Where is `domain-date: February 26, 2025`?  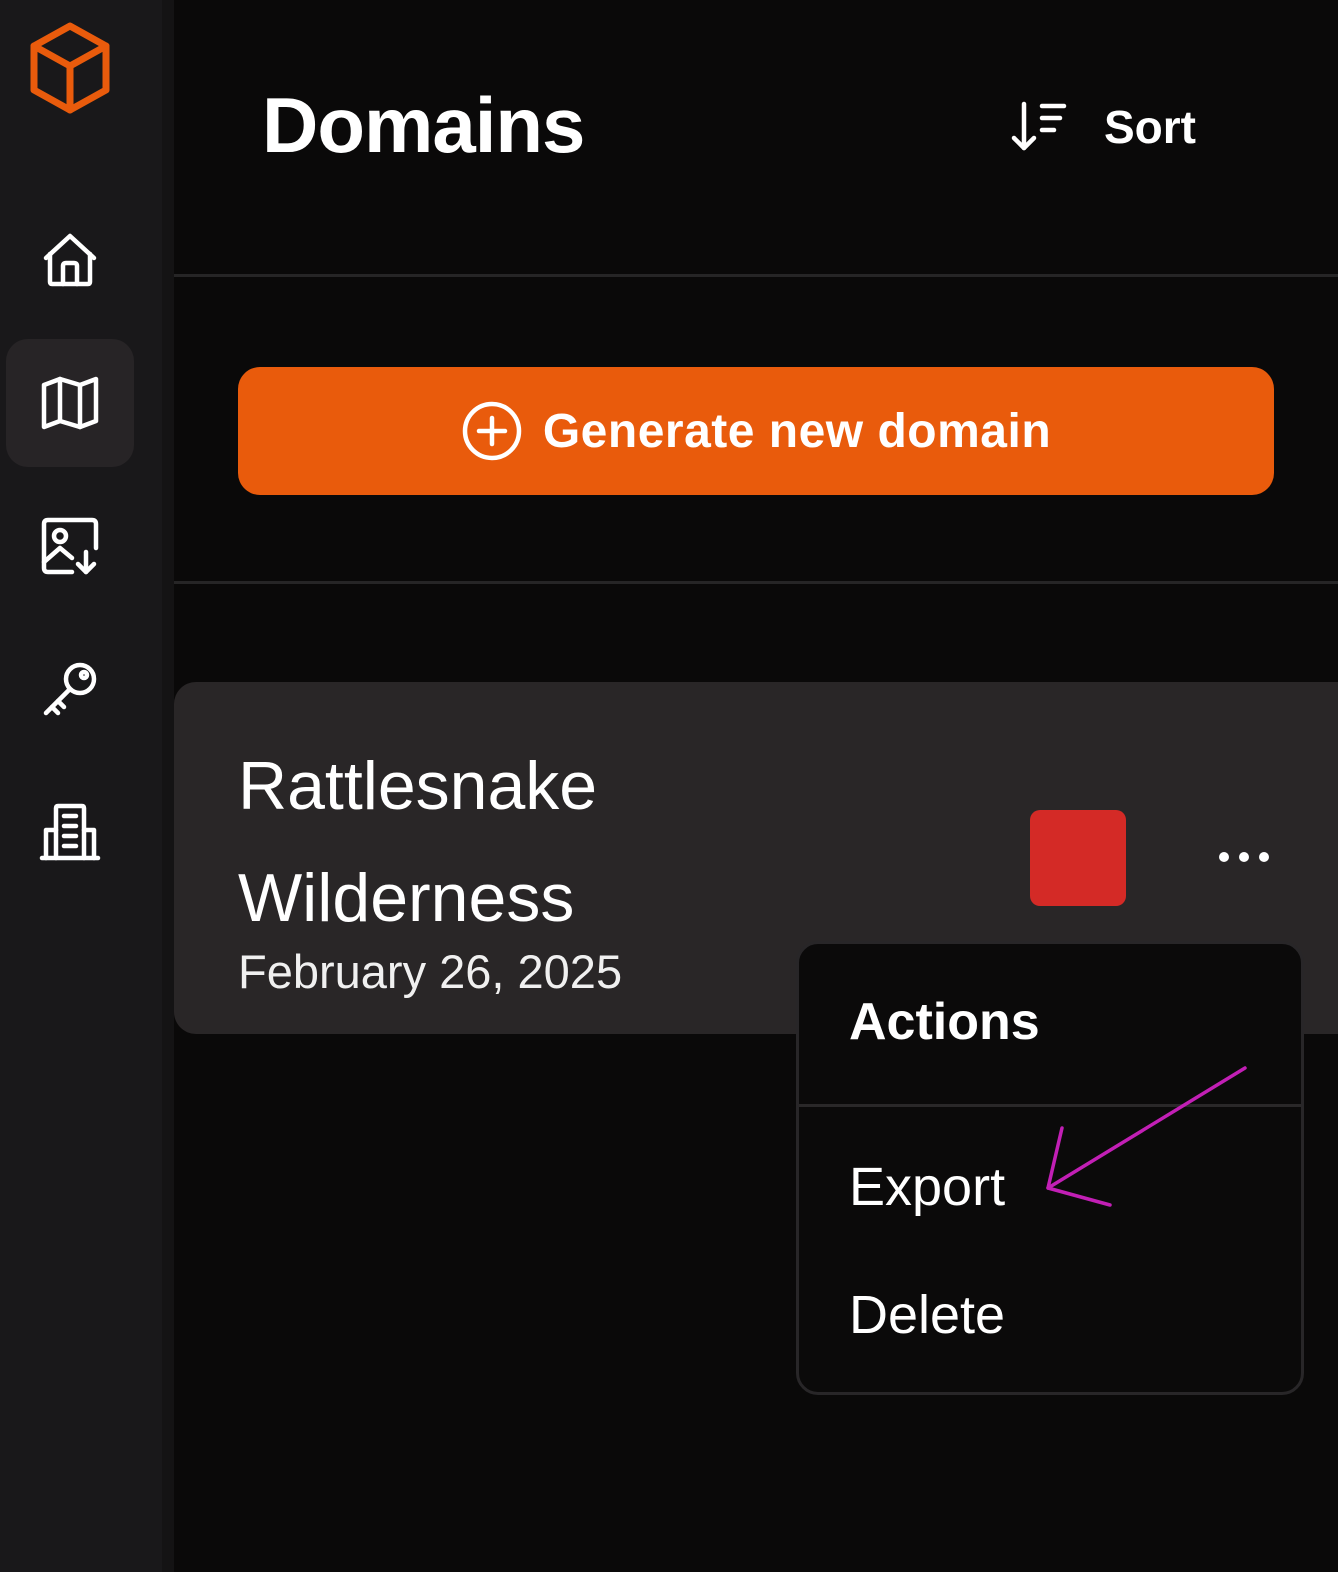
domain-date: February 26, 2025 is located at coordinates (430, 971).